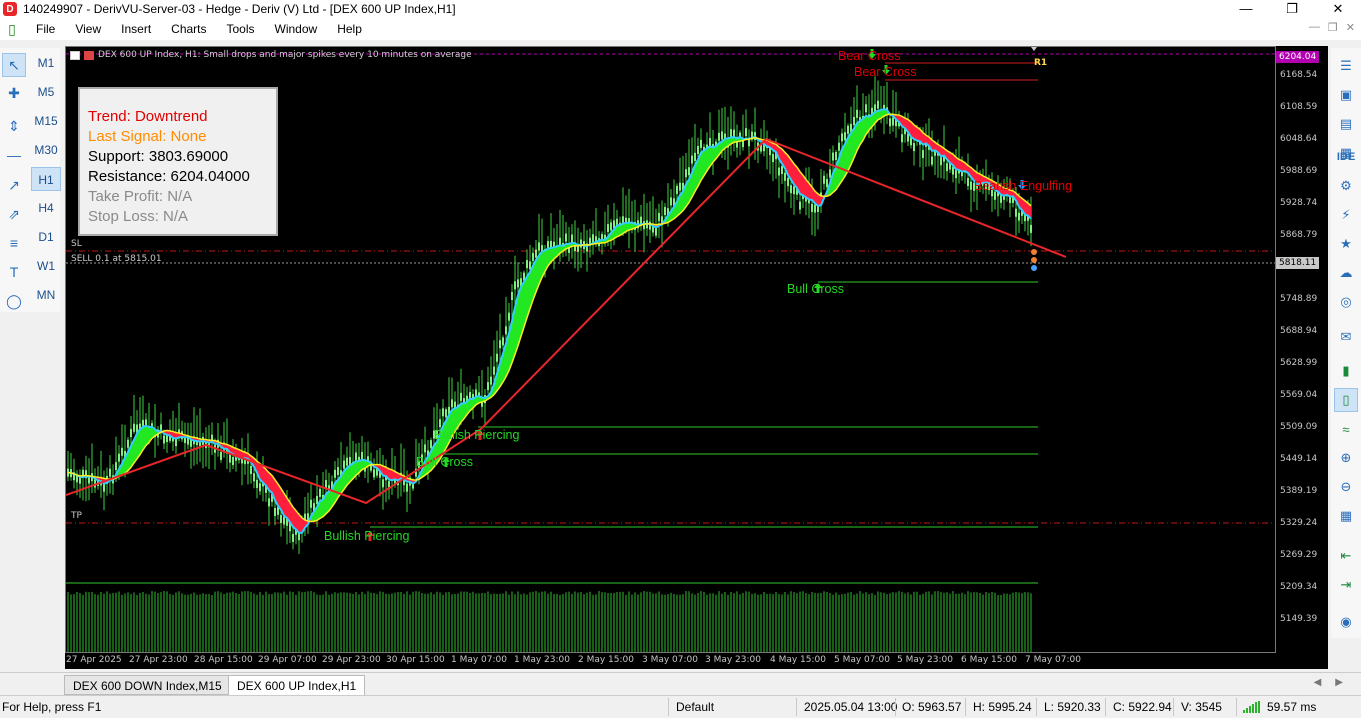  What do you see at coordinates (14, 65) in the screenshot?
I see `cursor-icon: ↖` at bounding box center [14, 65].